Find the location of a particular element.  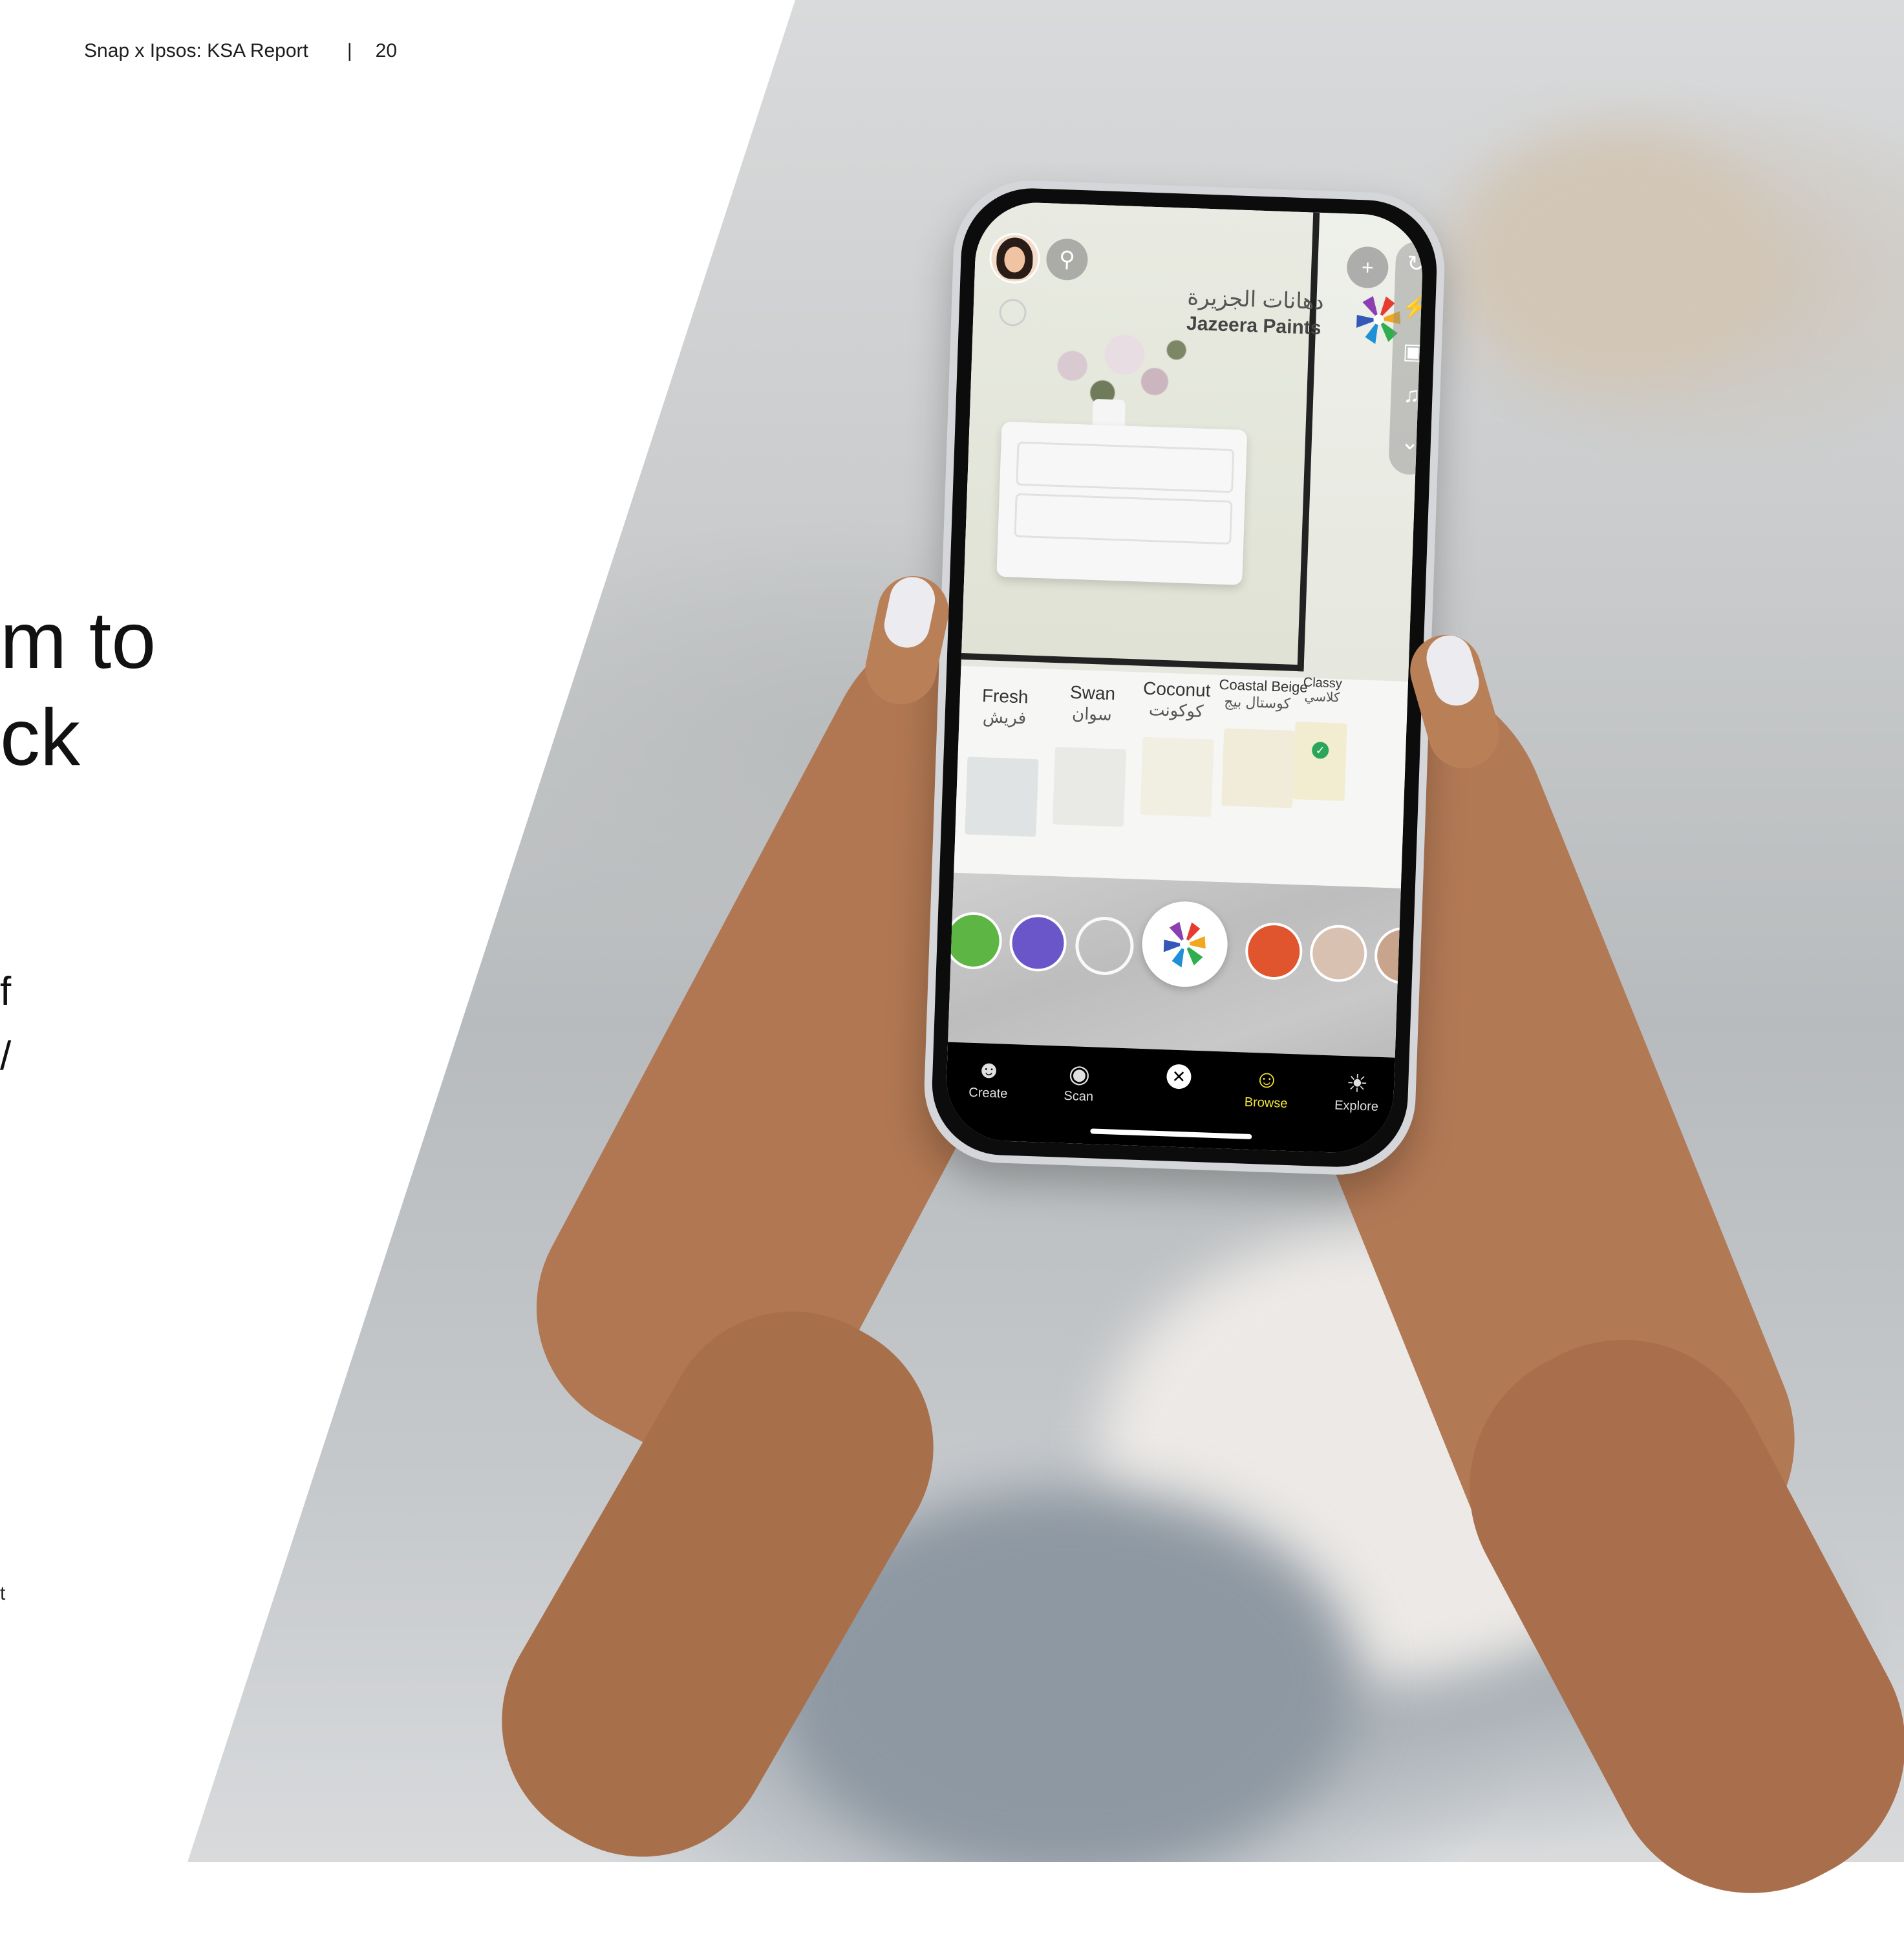

headline-line-1: m to is located at coordinates (78, 640).